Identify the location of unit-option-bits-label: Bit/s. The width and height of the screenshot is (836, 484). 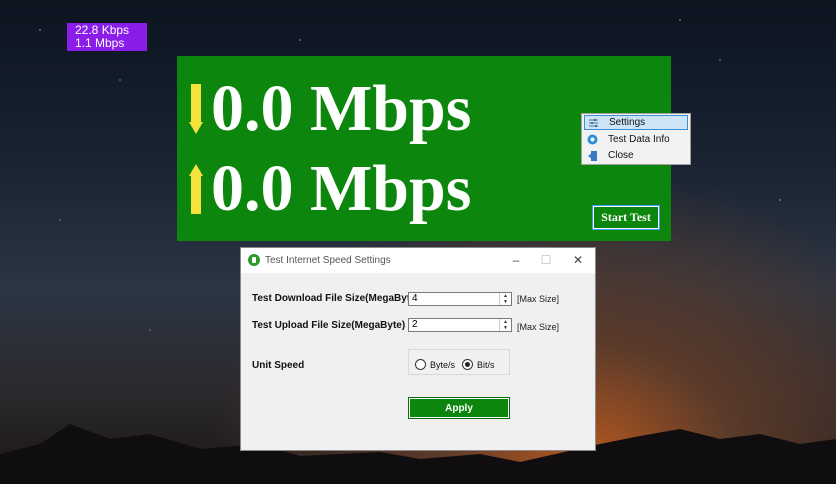
(486, 364).